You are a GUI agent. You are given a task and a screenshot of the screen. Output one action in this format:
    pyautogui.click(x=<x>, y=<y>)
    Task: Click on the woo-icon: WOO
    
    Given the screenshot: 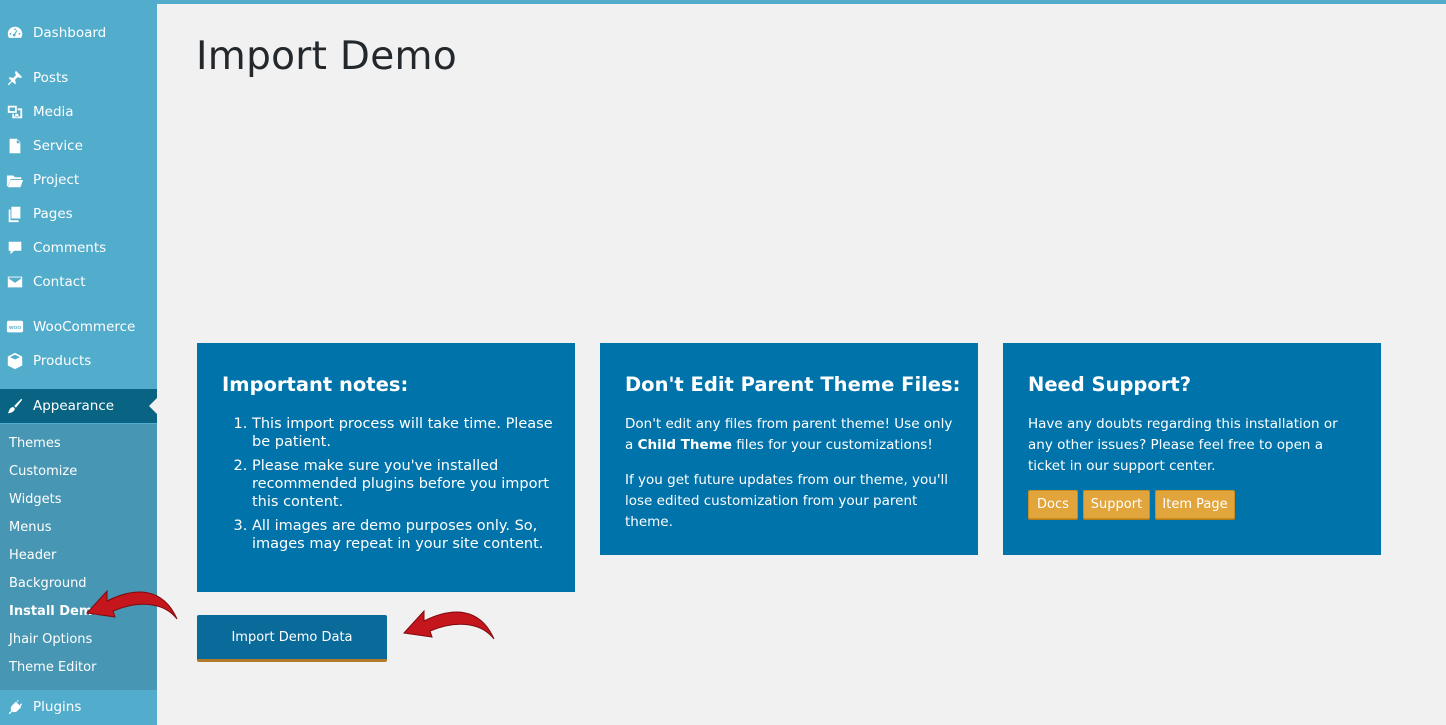 What is the action you would take?
    pyautogui.click(x=15, y=327)
    